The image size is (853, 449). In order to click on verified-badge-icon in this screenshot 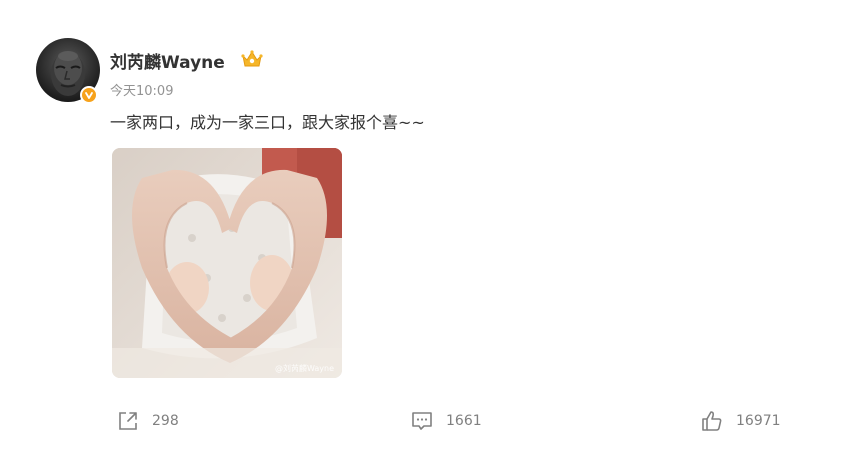, I will do `click(89, 95)`.